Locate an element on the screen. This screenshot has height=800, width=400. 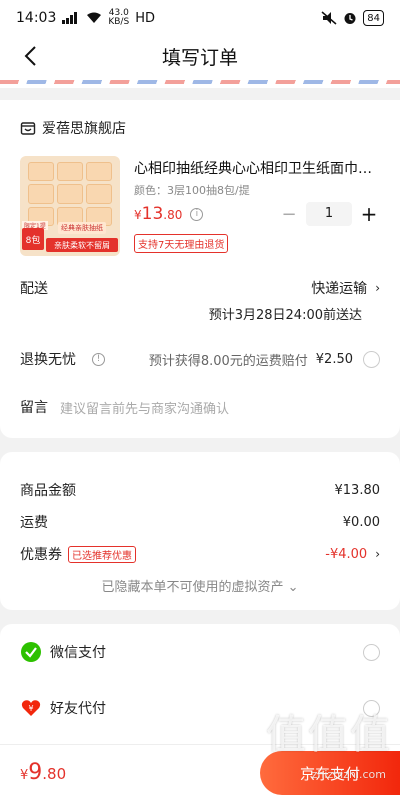
delivery-label: 配送 is located at coordinates (34, 289).